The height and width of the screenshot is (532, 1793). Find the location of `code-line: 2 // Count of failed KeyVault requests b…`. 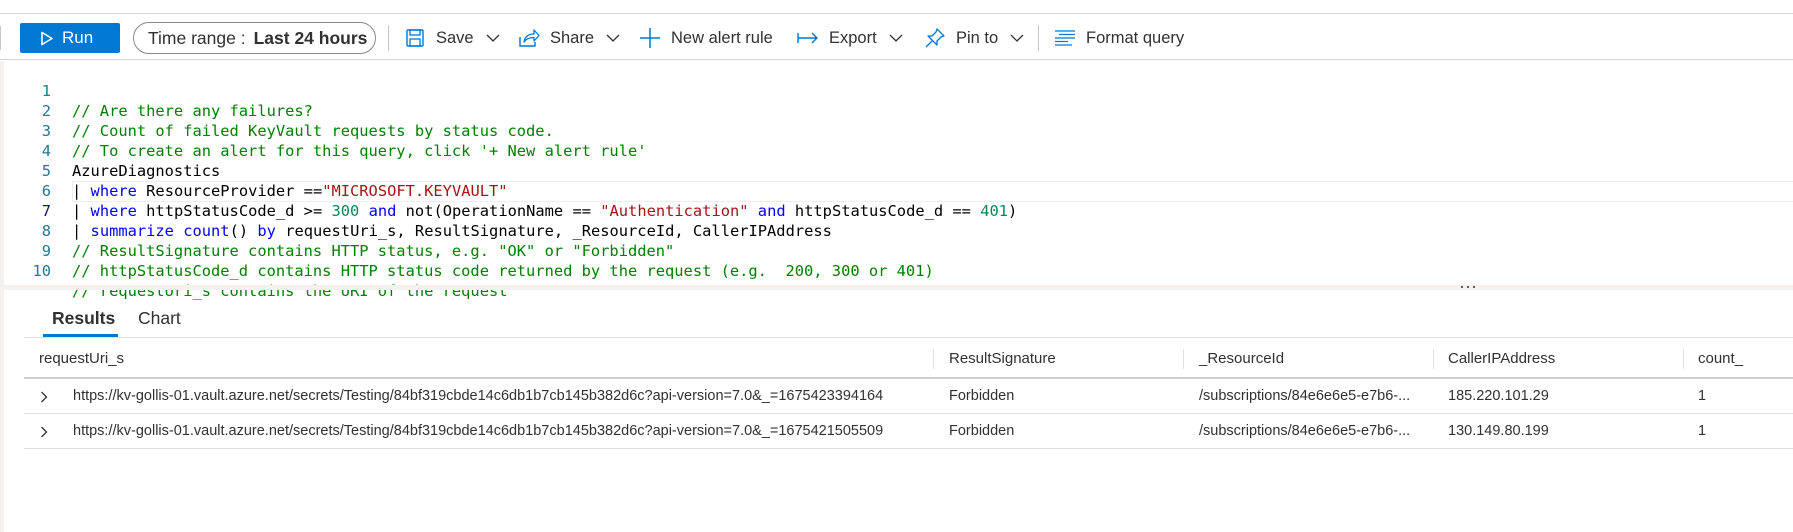

code-line: 2 // Count of failed KeyVault requests b… is located at coordinates (896, 110).